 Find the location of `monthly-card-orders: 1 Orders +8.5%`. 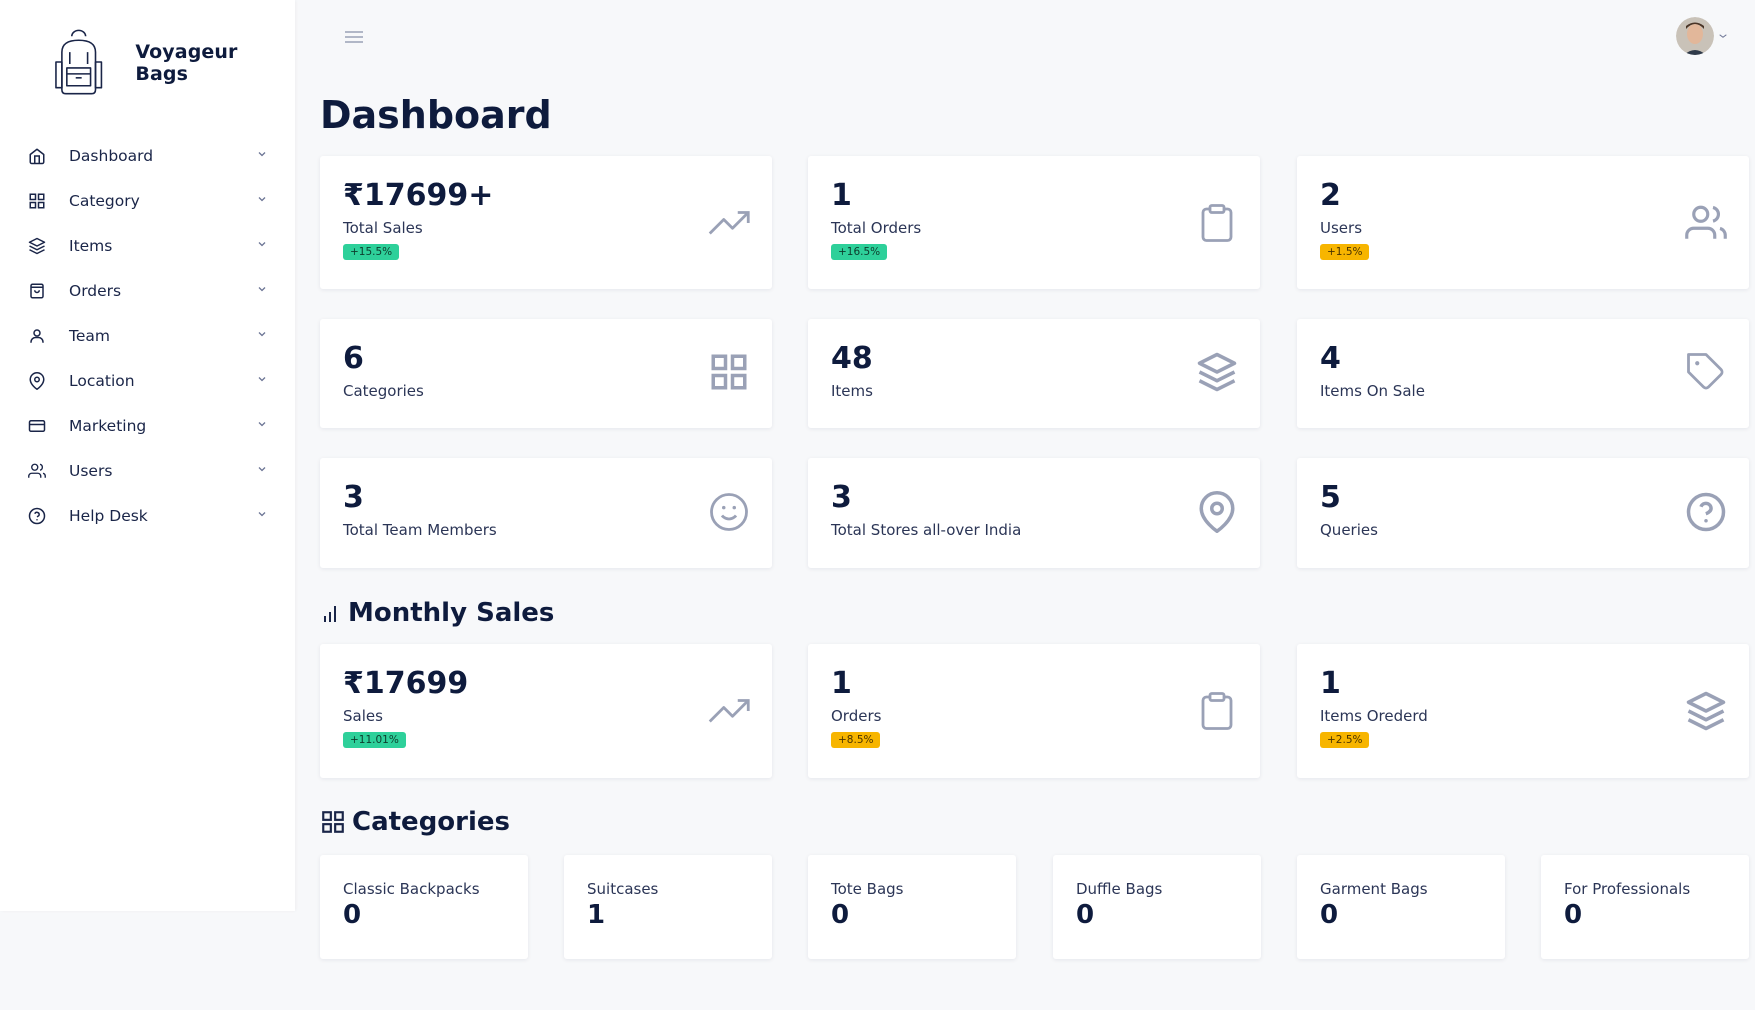

monthly-card-orders: 1 Orders +8.5% is located at coordinates (1034, 711).